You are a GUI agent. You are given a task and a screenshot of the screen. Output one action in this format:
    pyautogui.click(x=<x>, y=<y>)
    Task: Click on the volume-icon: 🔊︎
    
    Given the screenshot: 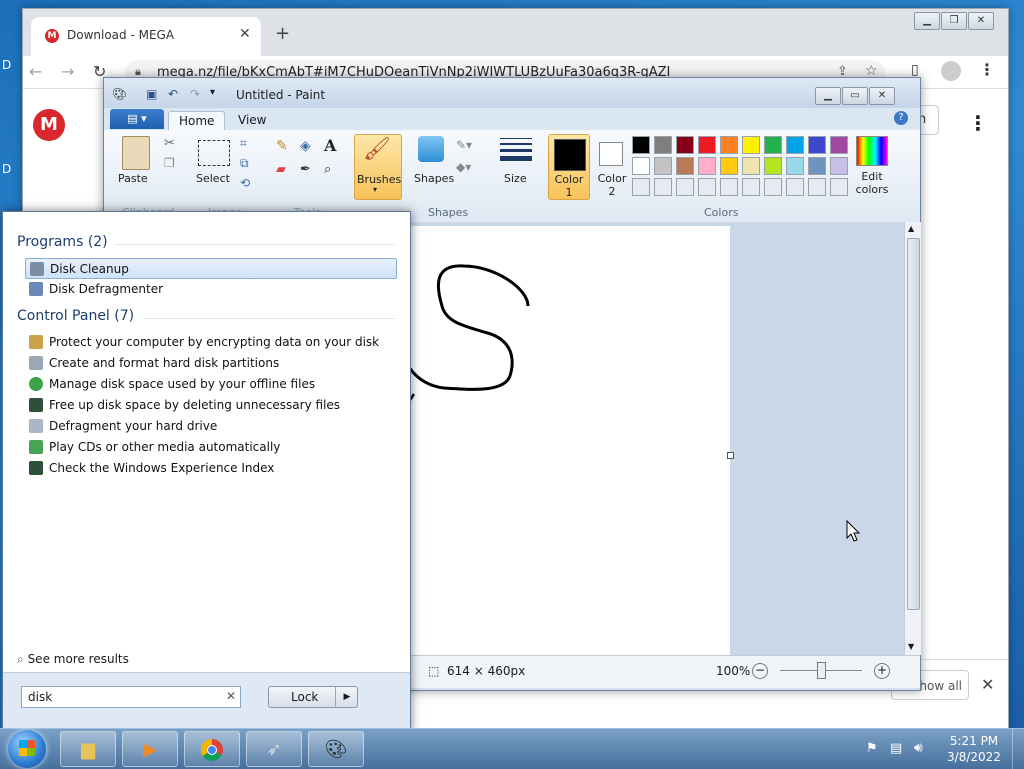 What is the action you would take?
    pyautogui.click(x=918, y=748)
    